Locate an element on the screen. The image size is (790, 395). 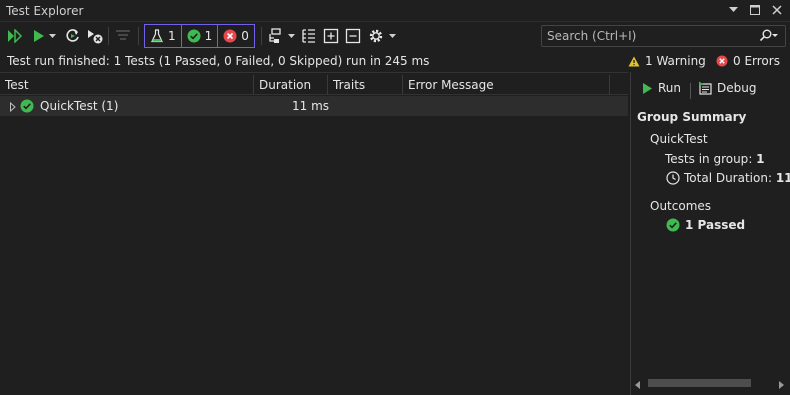
filter-total-tests: 1 is located at coordinates (163, 36).